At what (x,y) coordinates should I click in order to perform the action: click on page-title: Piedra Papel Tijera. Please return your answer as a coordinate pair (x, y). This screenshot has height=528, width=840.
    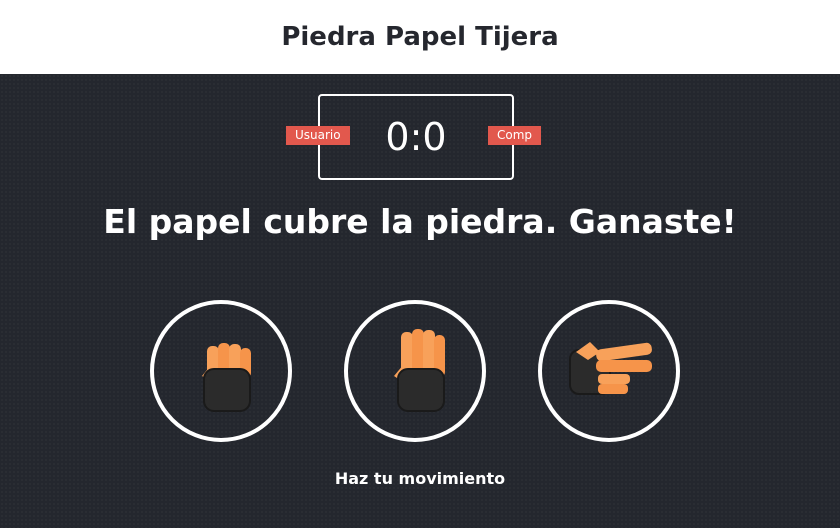
    Looking at the image, I should click on (420, 37).